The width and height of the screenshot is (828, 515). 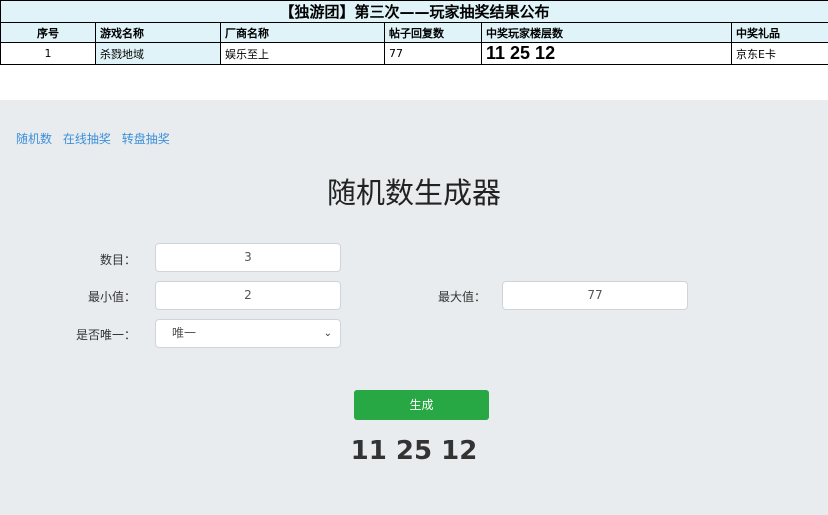 I want to click on count-input: 3, so click(x=248, y=257).